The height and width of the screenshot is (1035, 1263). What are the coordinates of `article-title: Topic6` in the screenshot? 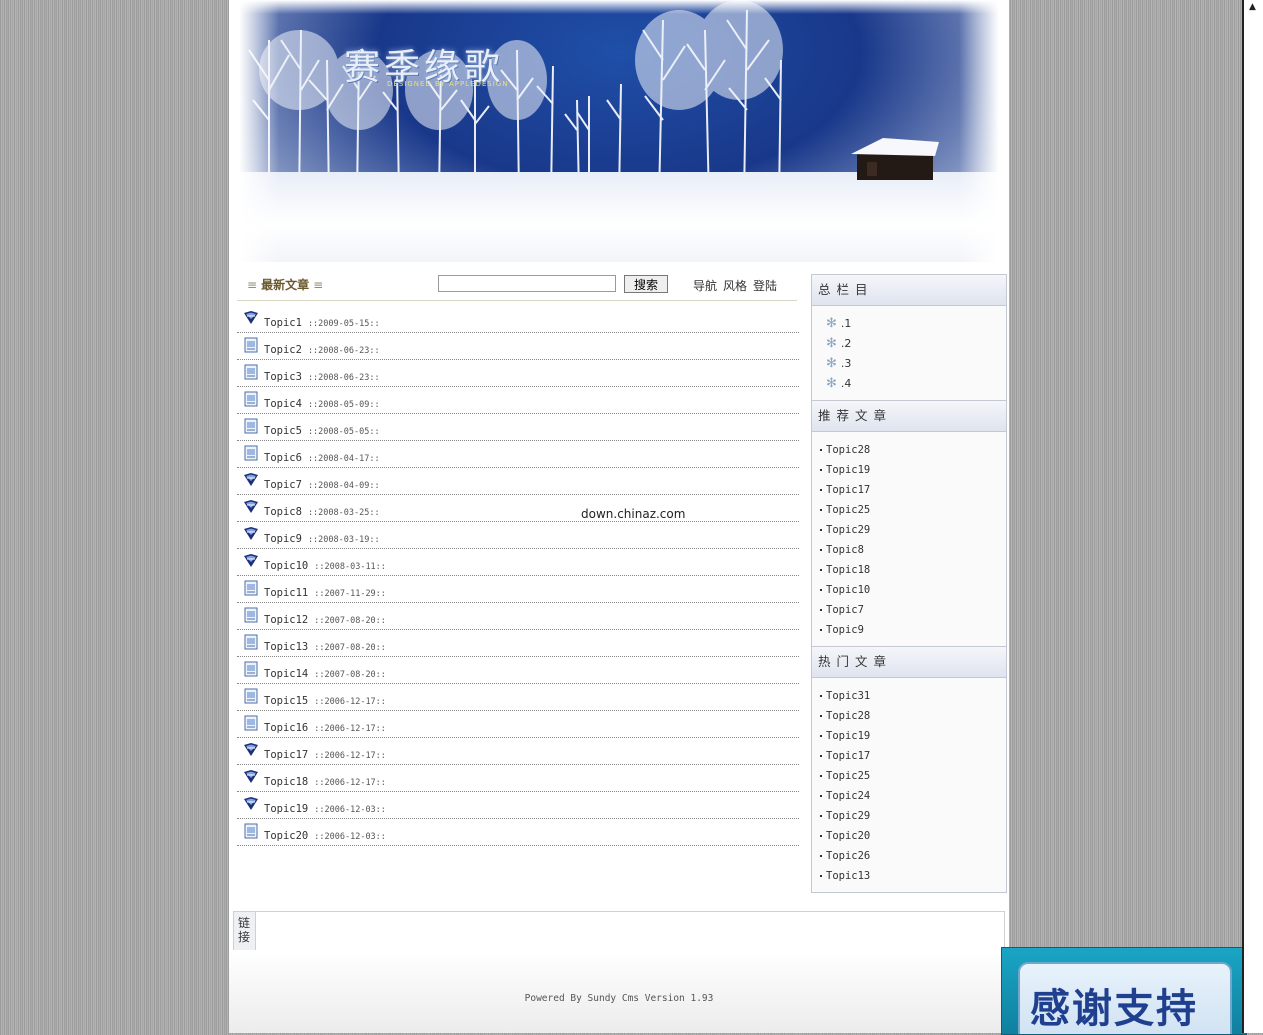 It's located at (283, 458).